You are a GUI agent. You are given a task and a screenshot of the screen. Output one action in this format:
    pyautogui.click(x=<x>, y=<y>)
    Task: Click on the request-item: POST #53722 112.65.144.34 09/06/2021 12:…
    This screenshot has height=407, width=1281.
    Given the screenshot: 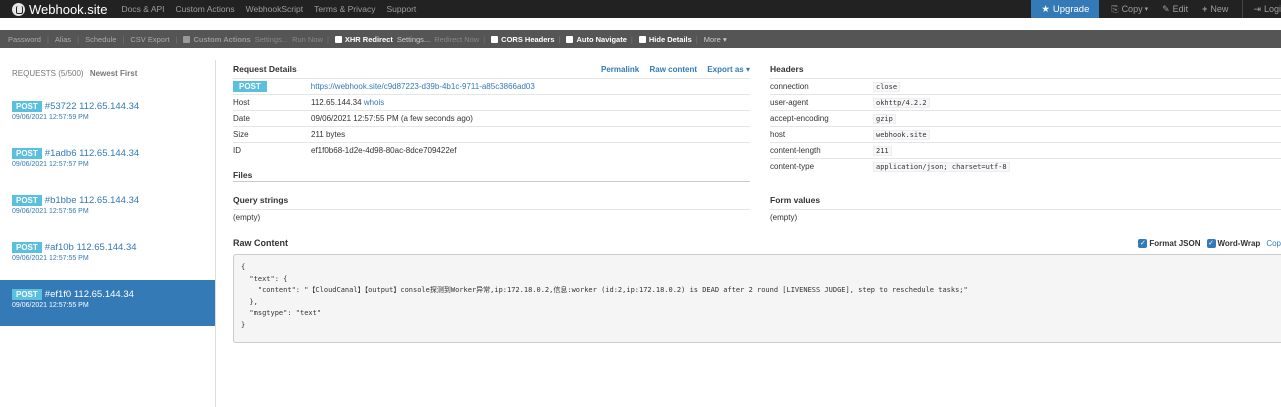 What is the action you would take?
    pyautogui.click(x=107, y=115)
    